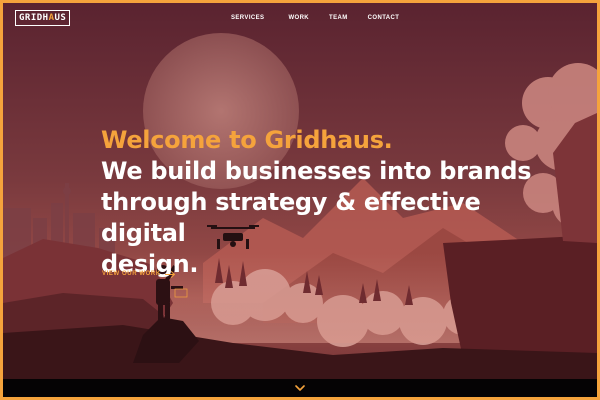 The image size is (600, 400). What do you see at coordinates (315, 18) in the screenshot?
I see `nav-links: SERVICES WORK TEAM CONTACT` at bounding box center [315, 18].